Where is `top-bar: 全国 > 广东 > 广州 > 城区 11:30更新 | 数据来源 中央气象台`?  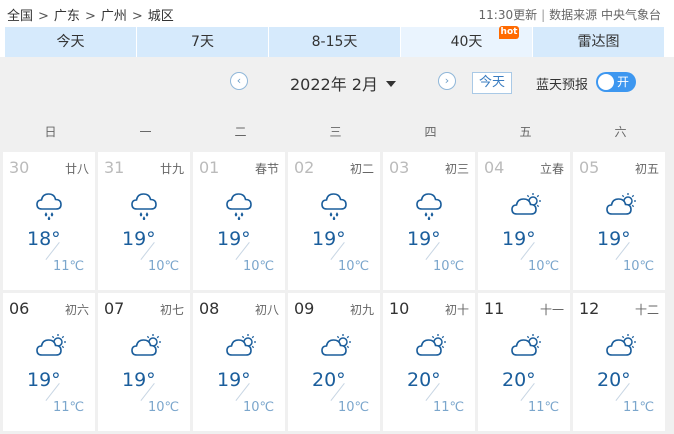
top-bar: 全国 > 广东 > 广州 > 城区 11:30更新 | 数据来源 中央气象台 is located at coordinates (337, 13).